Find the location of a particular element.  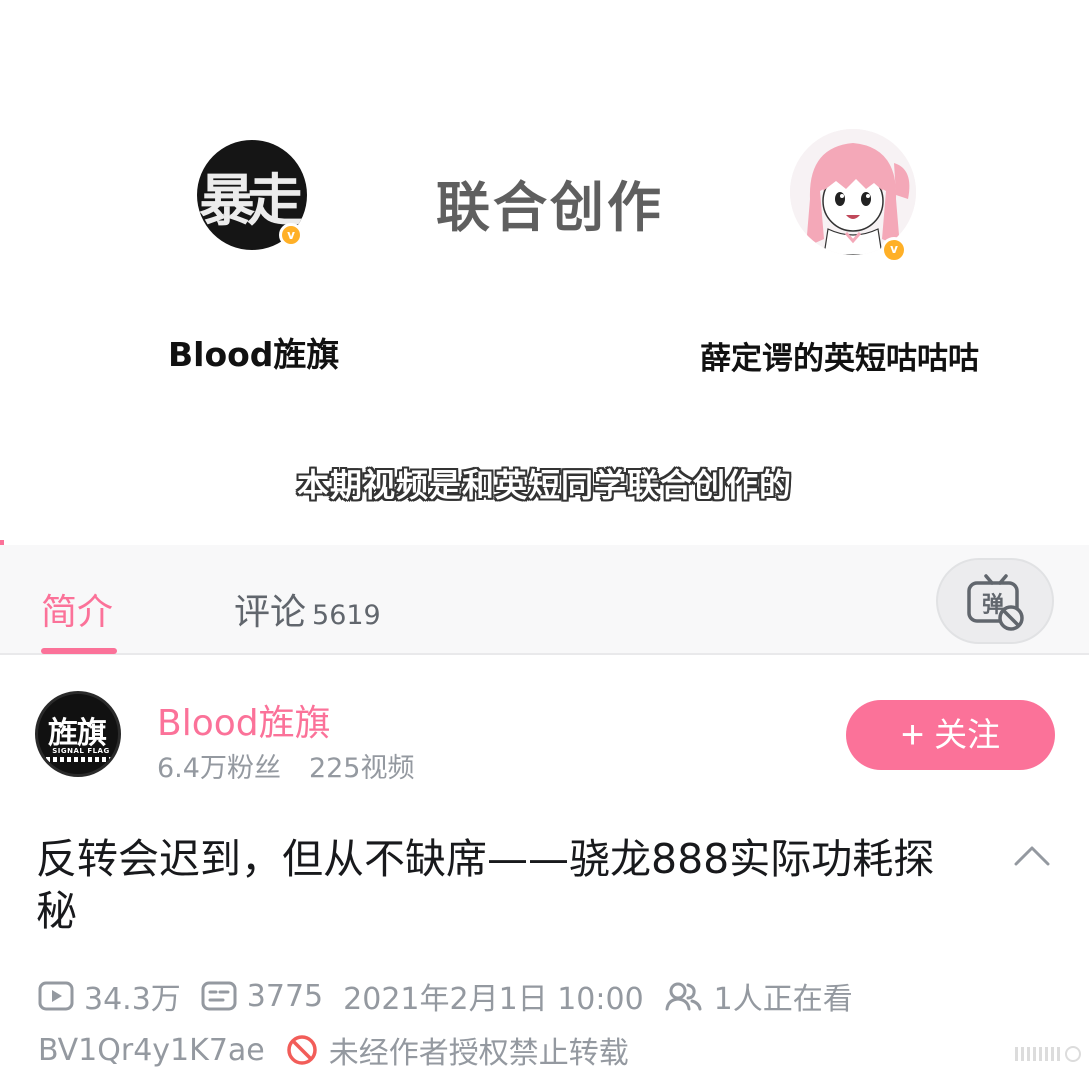

avatar-logo-text: 暴走 is located at coordinates (251, 201).